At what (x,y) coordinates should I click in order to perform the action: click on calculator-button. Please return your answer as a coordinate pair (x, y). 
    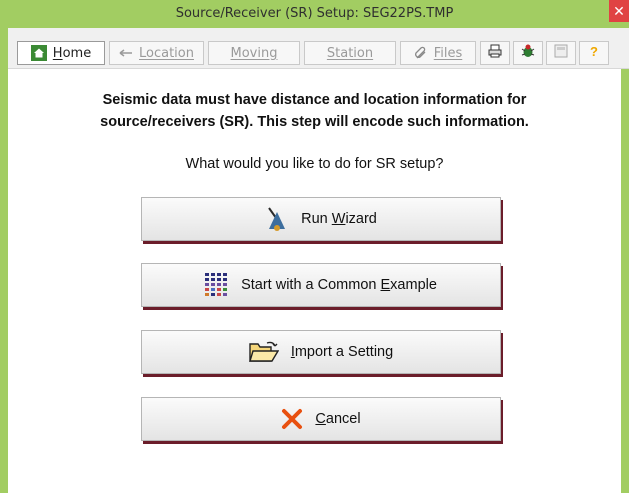
    Looking at the image, I should click on (561, 53).